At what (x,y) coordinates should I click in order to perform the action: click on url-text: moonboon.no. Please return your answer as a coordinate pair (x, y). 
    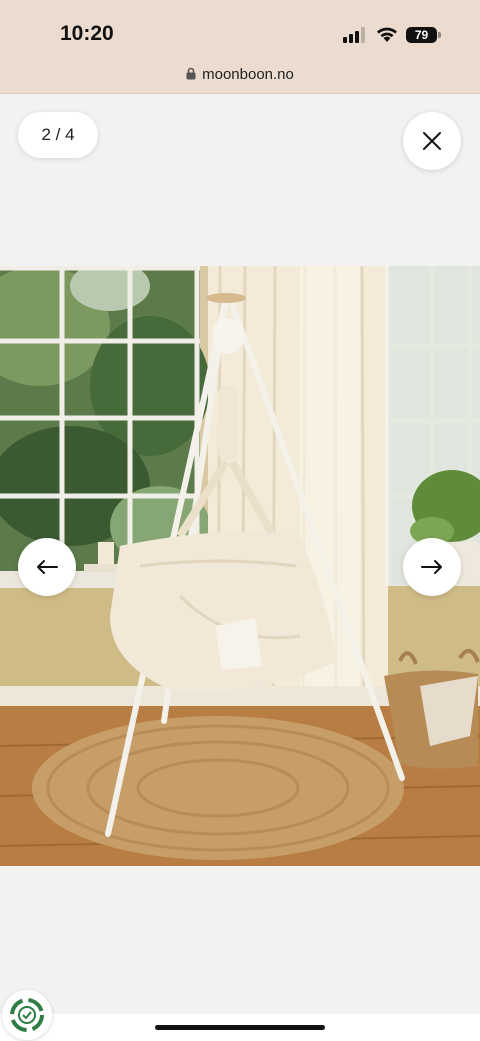
    Looking at the image, I should click on (248, 74).